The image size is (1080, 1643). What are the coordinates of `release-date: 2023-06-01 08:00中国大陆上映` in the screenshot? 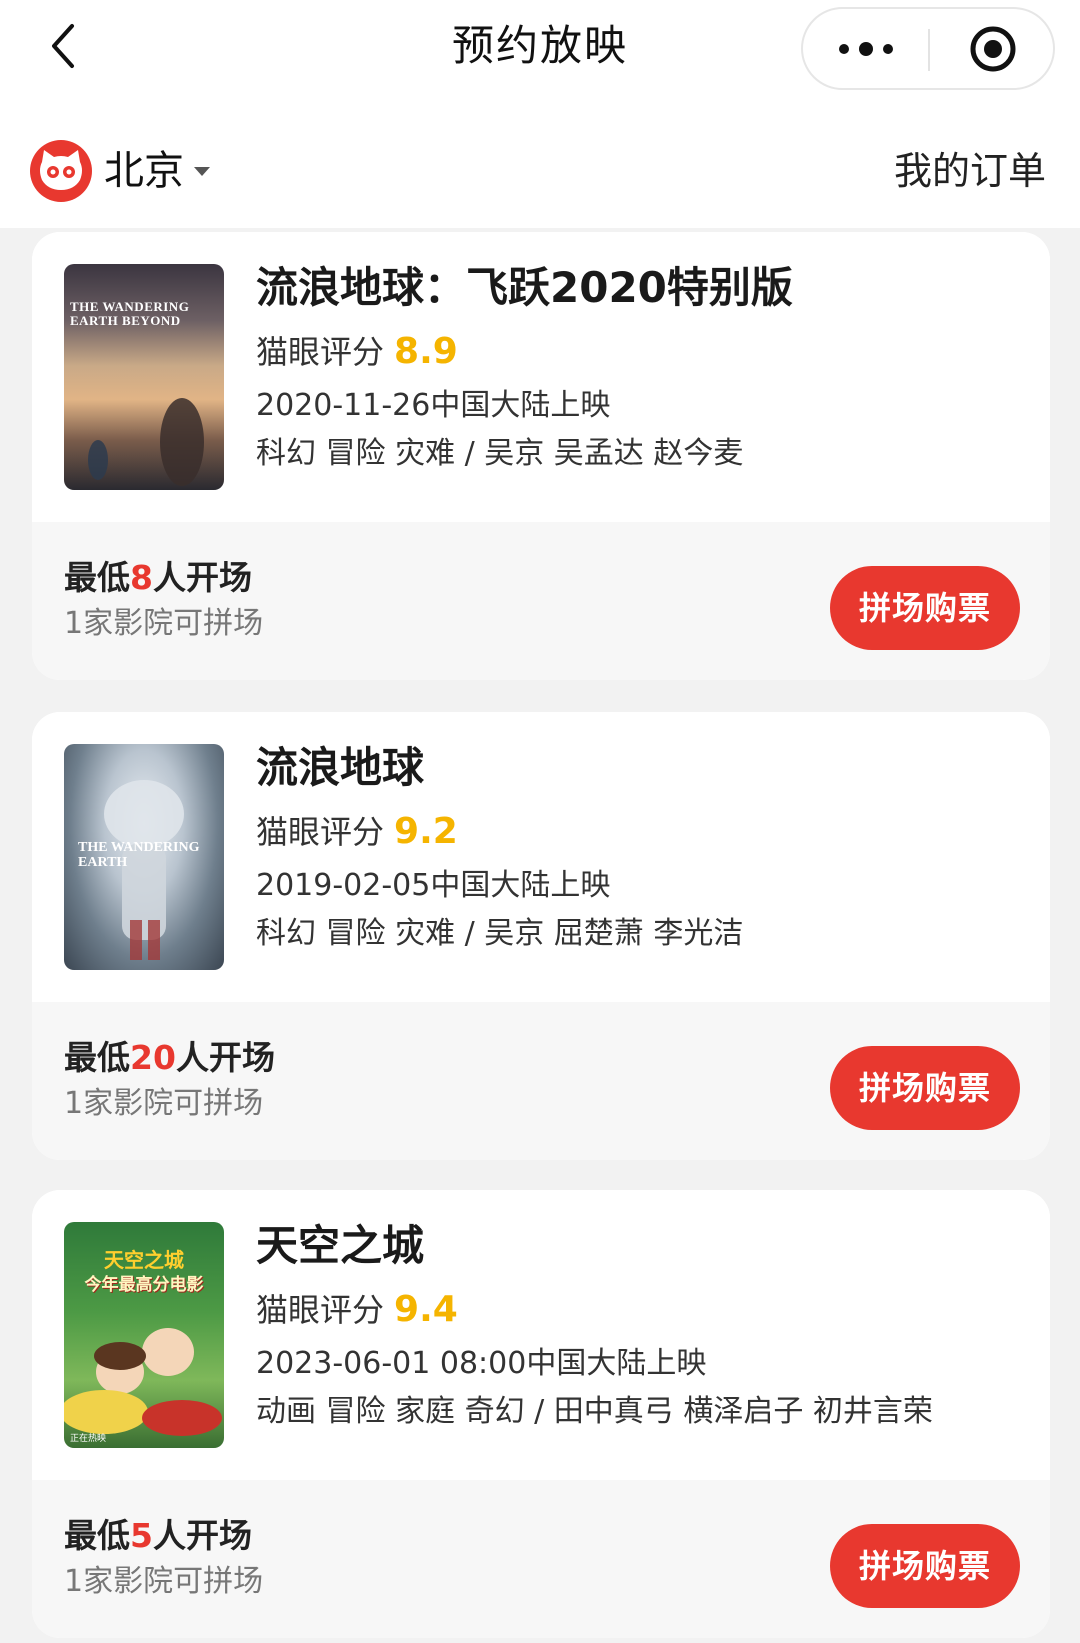 It's located at (481, 1363).